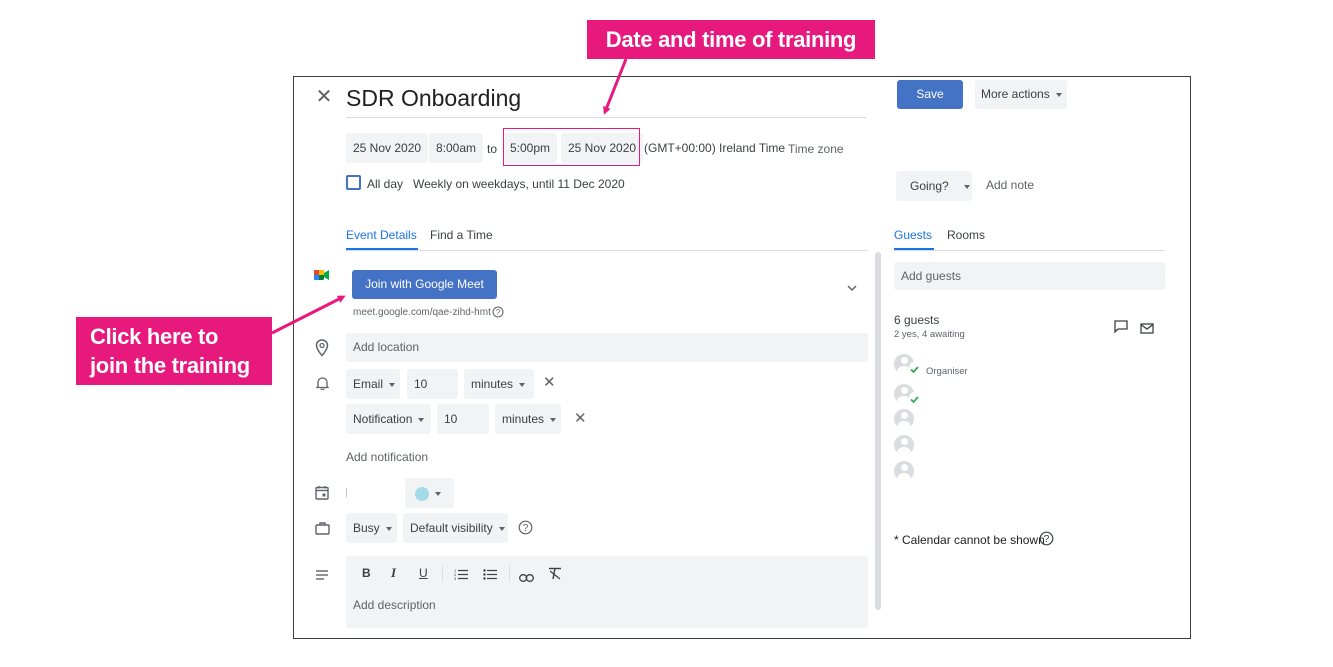 This screenshot has height=667, width=1333. I want to click on arrow-to-date-time, so click(615, 86).